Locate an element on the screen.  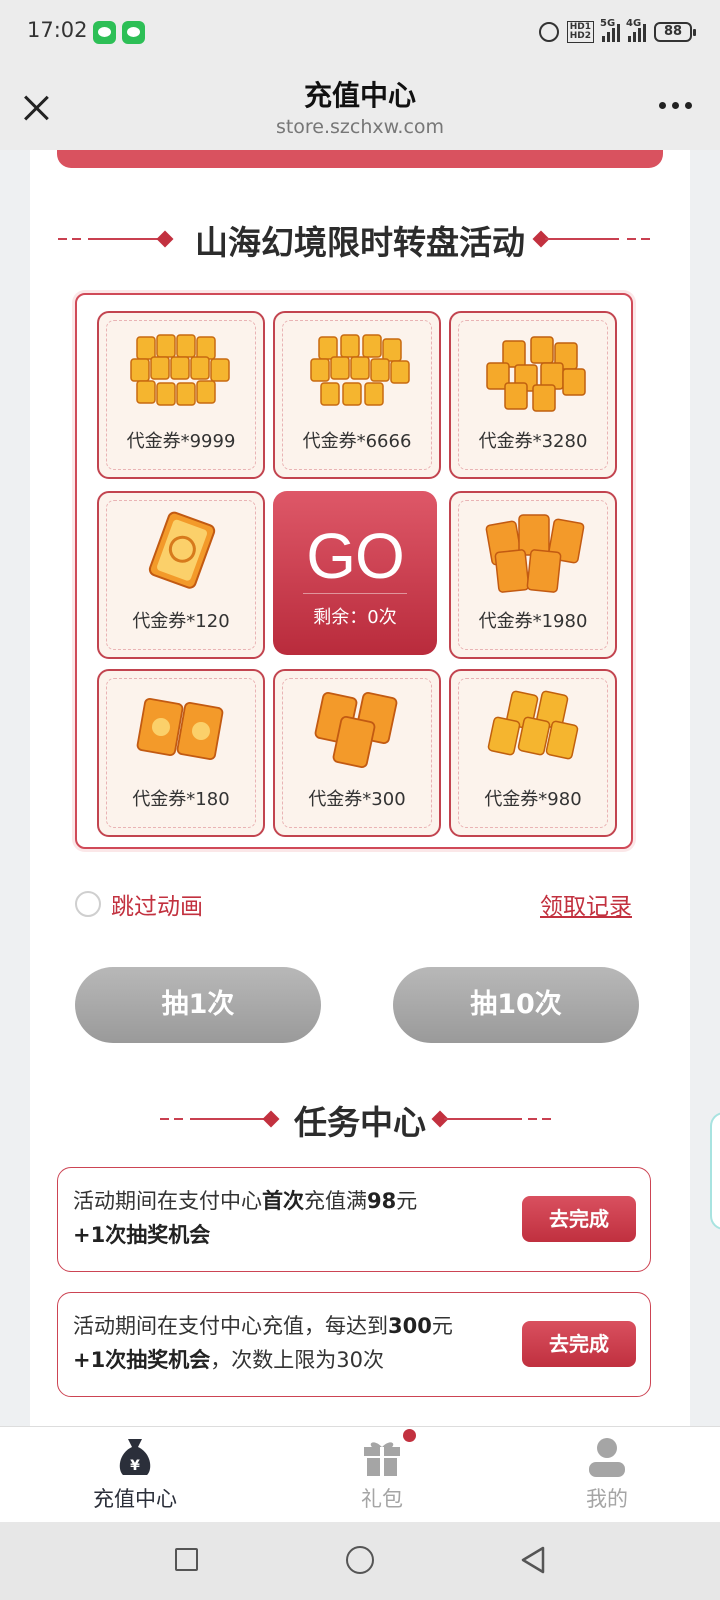
prize-label: 代金券*300 is located at coordinates (357, 799).